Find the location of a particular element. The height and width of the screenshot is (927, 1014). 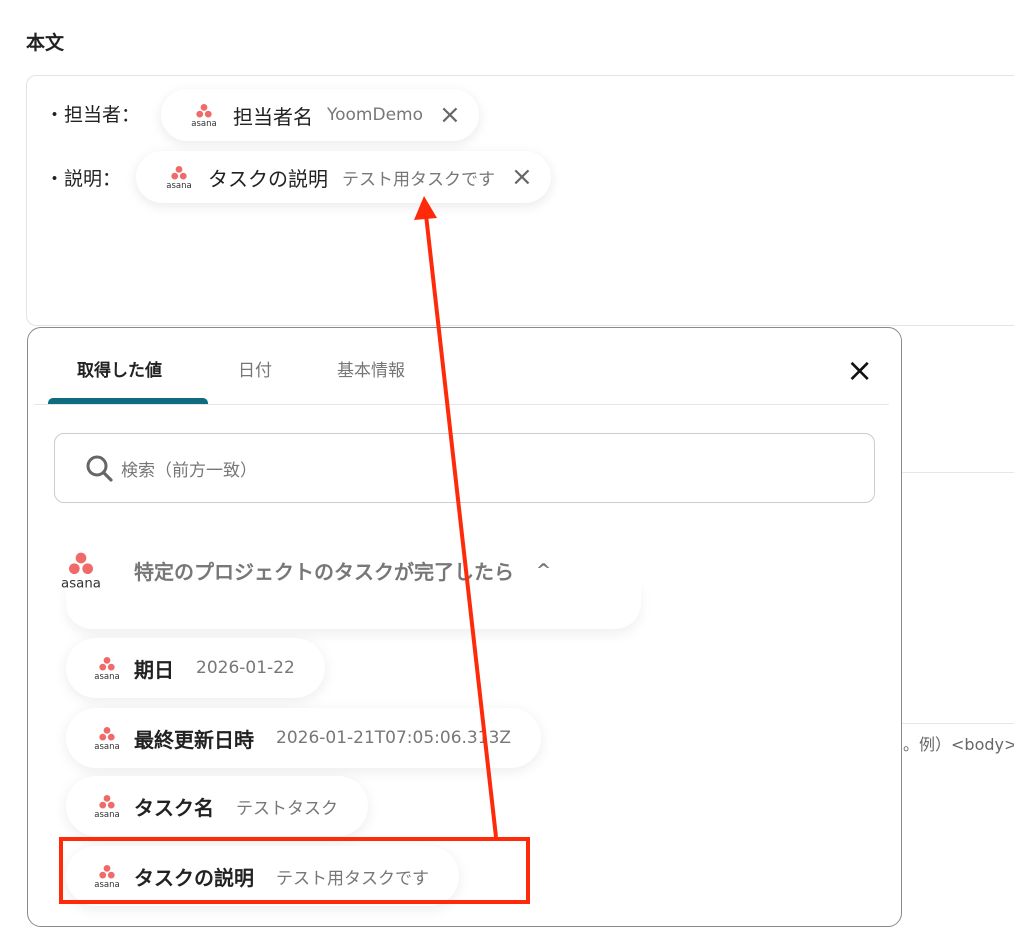

arrow-shaft is located at coordinates (461, 526).